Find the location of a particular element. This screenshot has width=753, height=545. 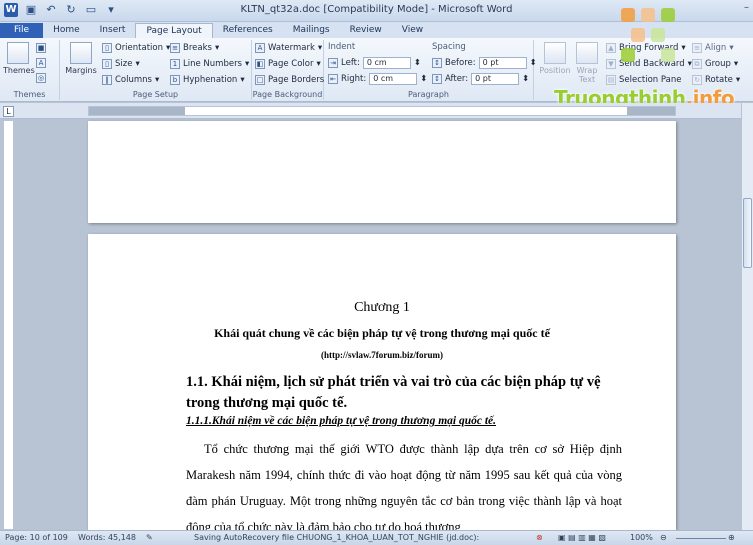

indent-right-row: ⇤ Right: 0 cm ⬍ is located at coordinates (377, 79).